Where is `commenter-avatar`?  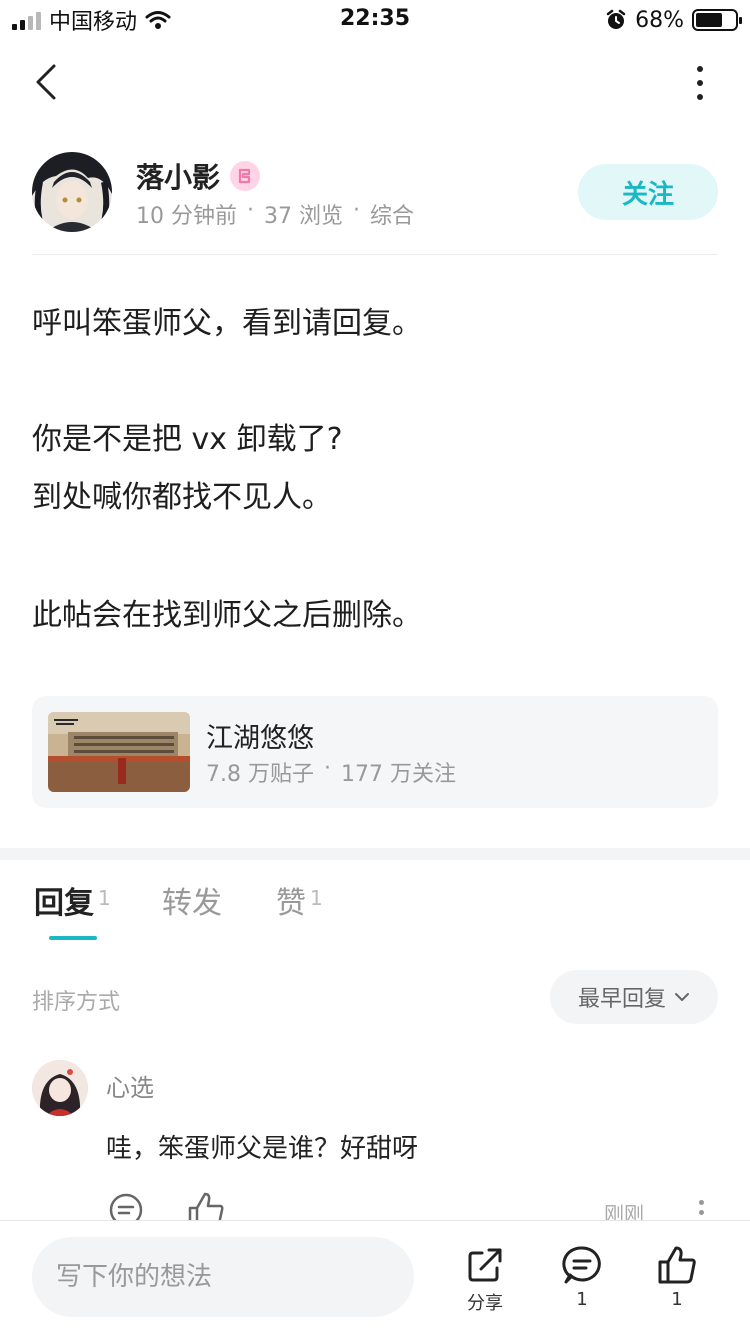 commenter-avatar is located at coordinates (60, 1088).